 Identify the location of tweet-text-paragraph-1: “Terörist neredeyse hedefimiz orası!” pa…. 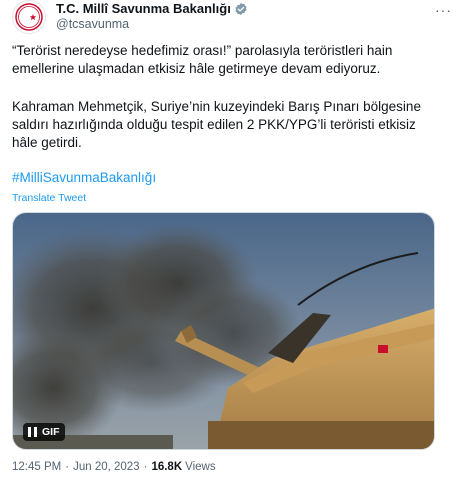
(202, 59).